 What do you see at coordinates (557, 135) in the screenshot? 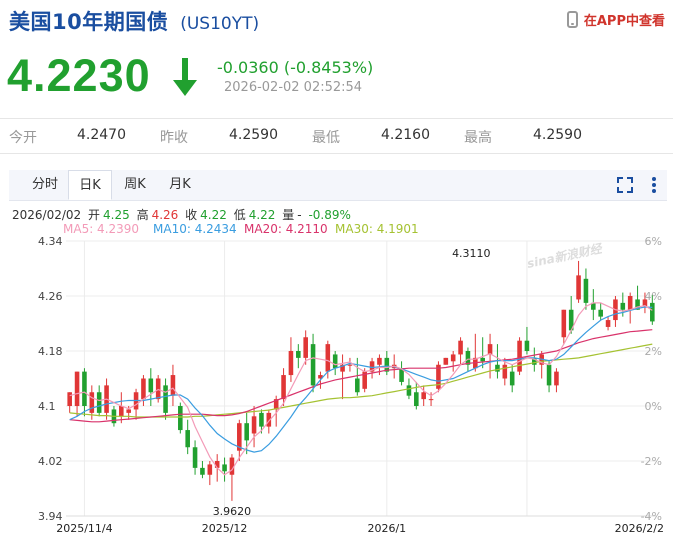
I see `stat-high-value: 4.2590` at bounding box center [557, 135].